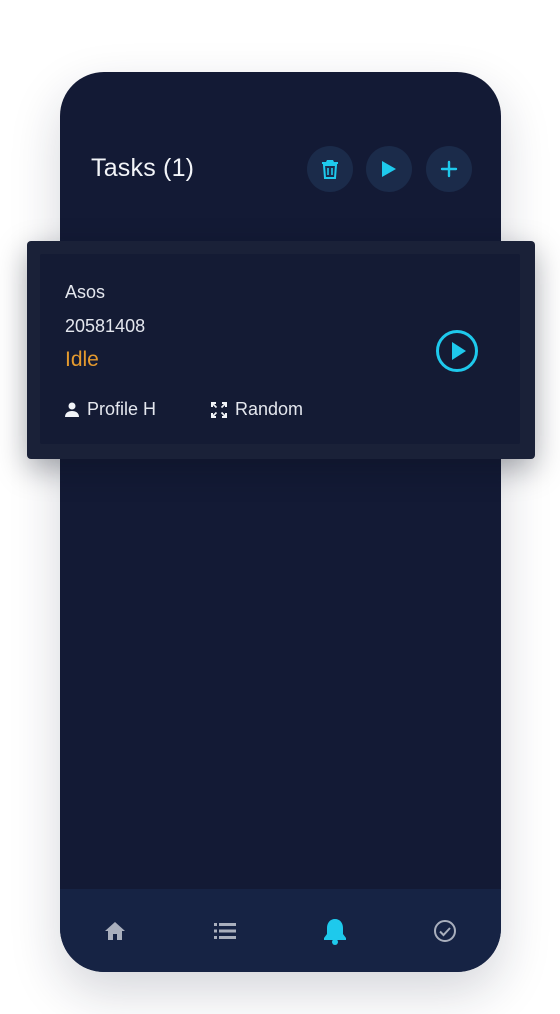 This screenshot has height=1014, width=560. Describe the element at coordinates (269, 409) in the screenshot. I see `task-proxy-label: Random` at that location.